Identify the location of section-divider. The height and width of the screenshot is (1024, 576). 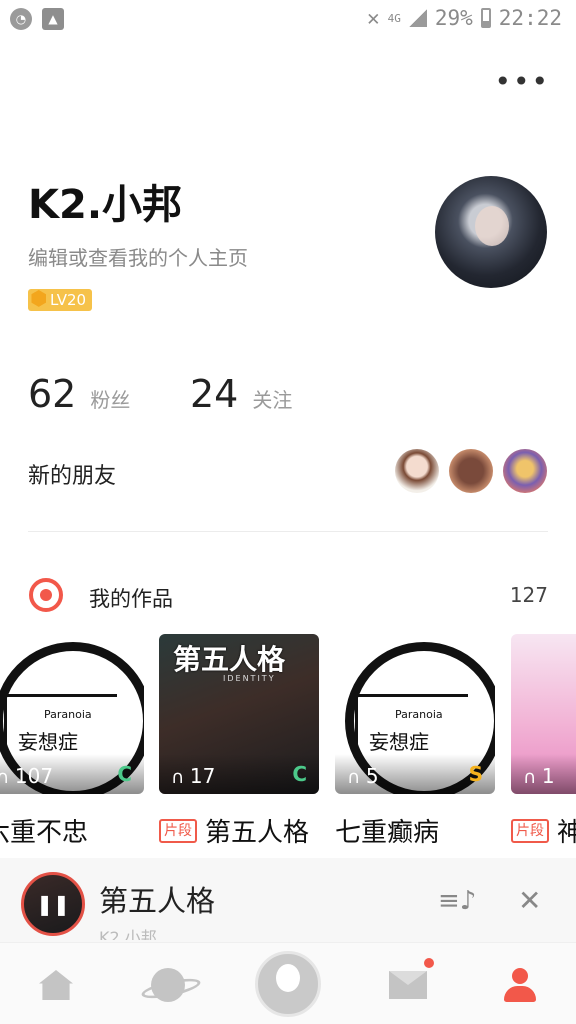
(288, 531).